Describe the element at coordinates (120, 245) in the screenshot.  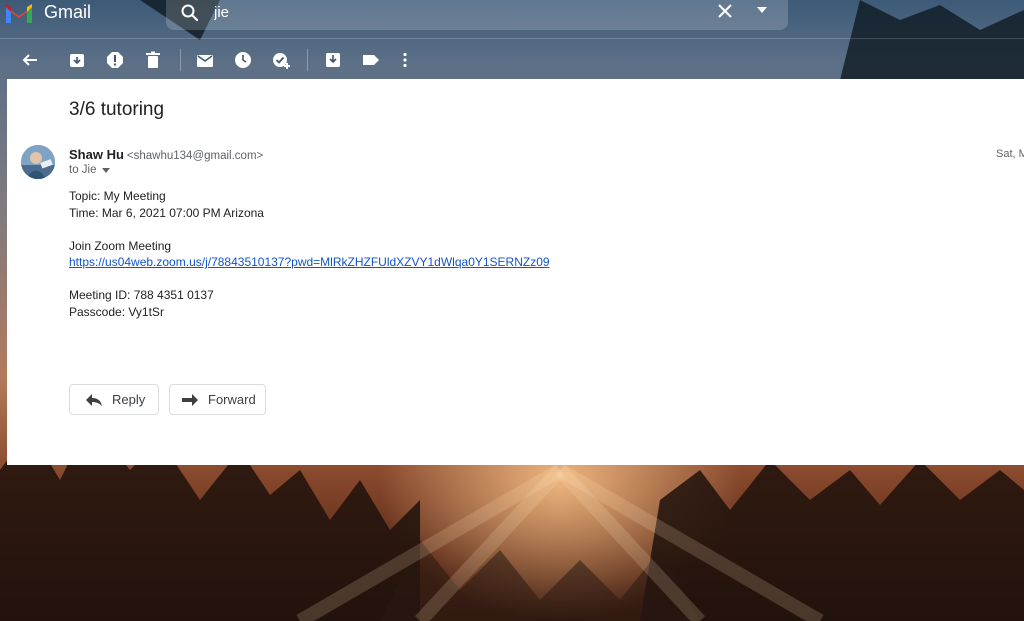
I see `body-join-label: Join Zoom Meeting` at that location.